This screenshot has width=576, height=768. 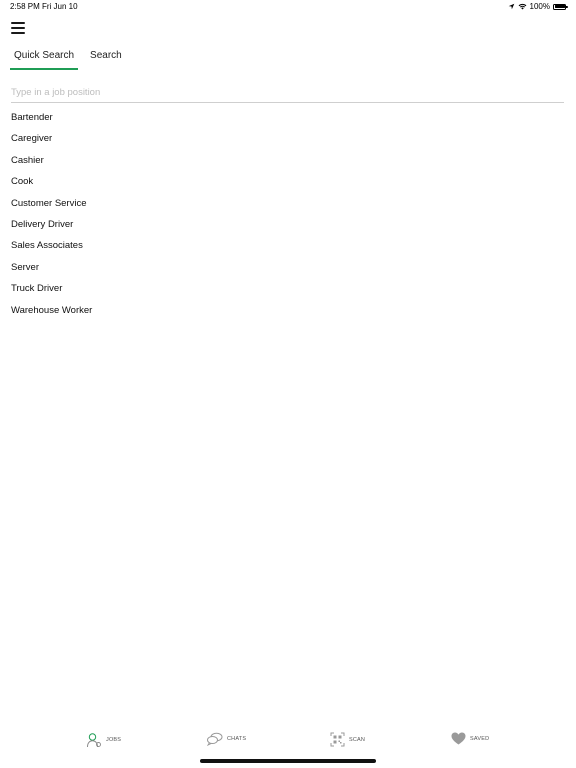 I want to click on battery-percent: 100%, so click(x=539, y=6).